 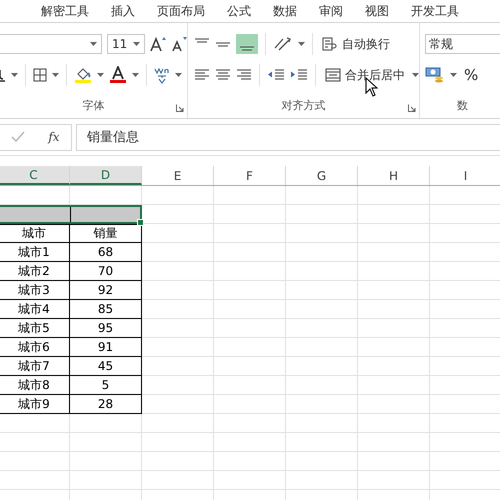 I want to click on number-format-dropdown: 常规, so click(x=462, y=44).